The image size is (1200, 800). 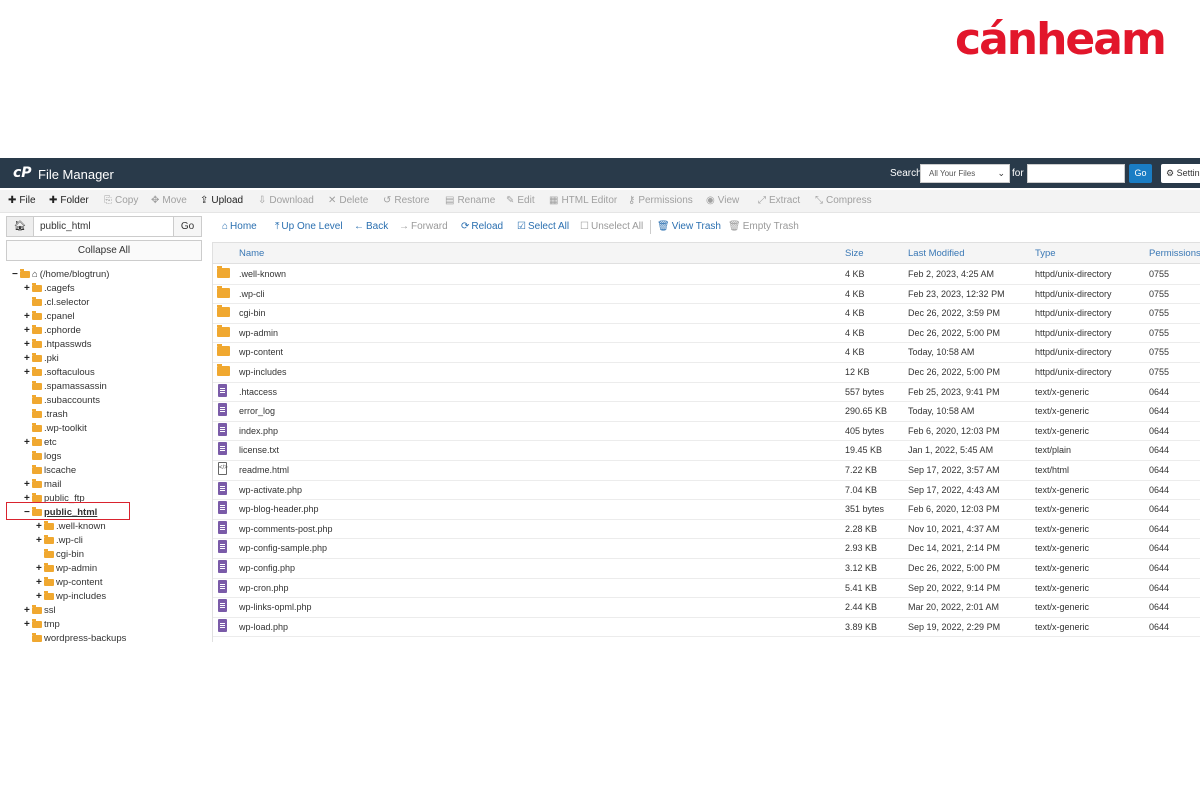 I want to click on compress-toolbar-button: ⤡ Compress, so click(x=843, y=200).